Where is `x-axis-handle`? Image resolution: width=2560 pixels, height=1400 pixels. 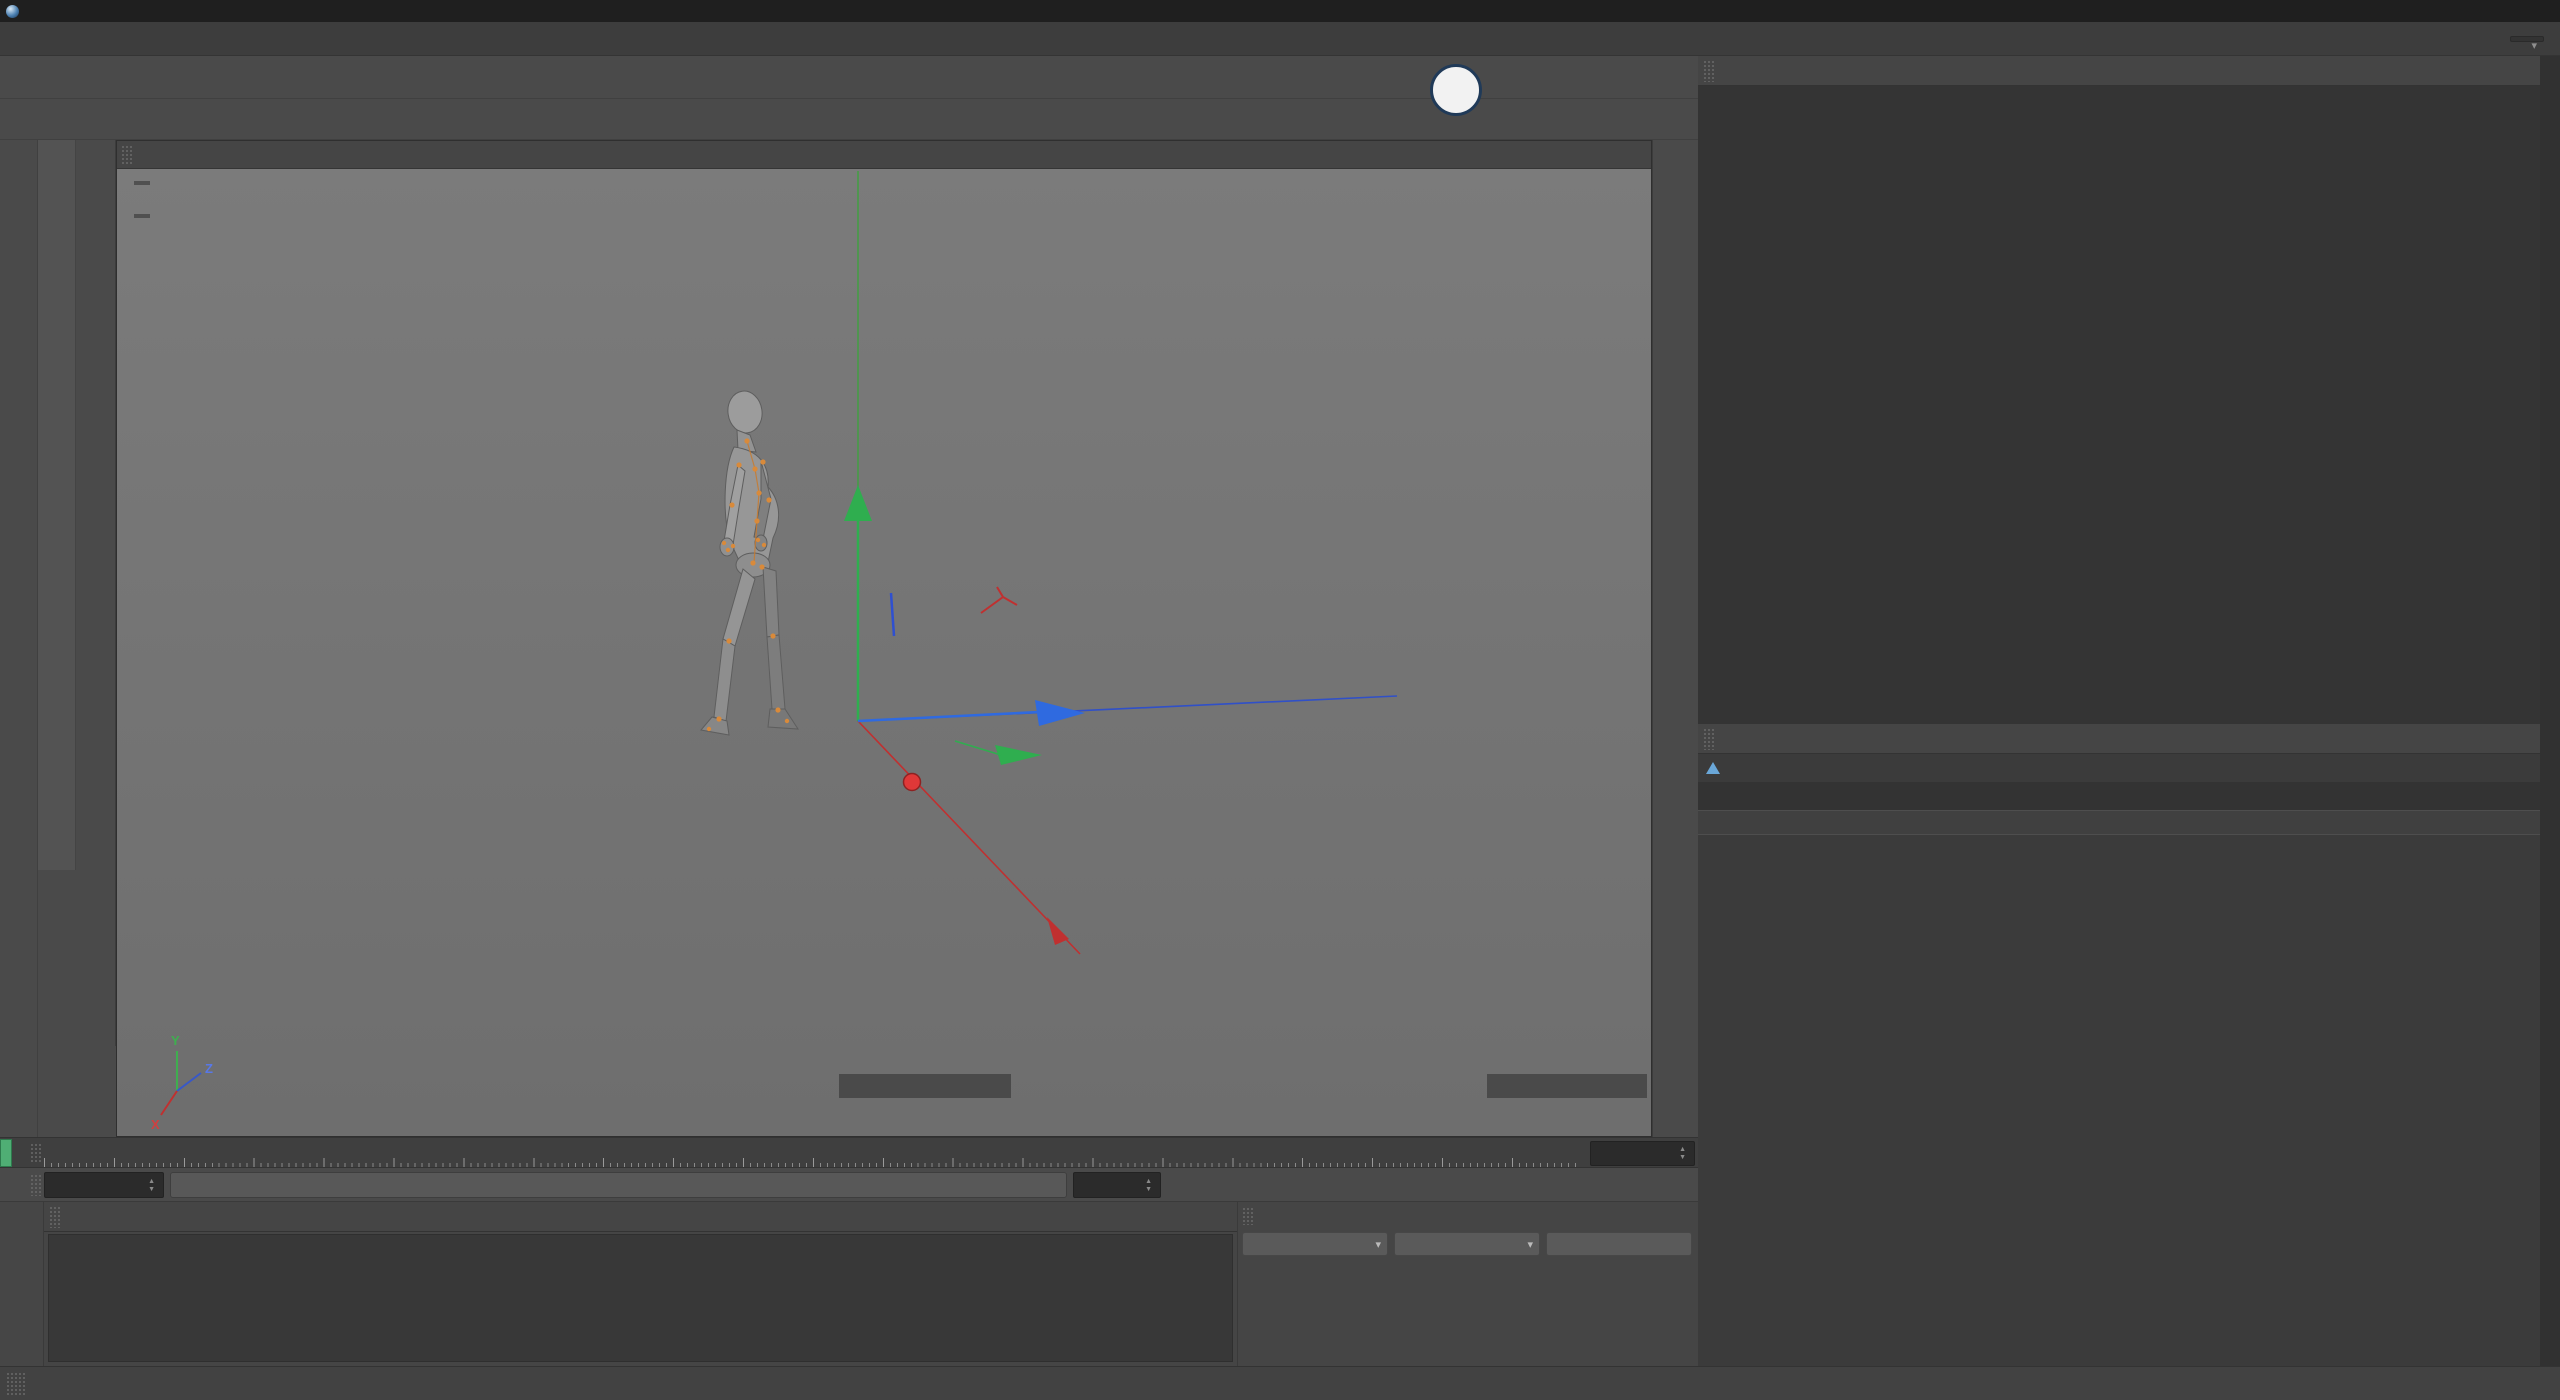 x-axis-handle is located at coordinates (912, 782).